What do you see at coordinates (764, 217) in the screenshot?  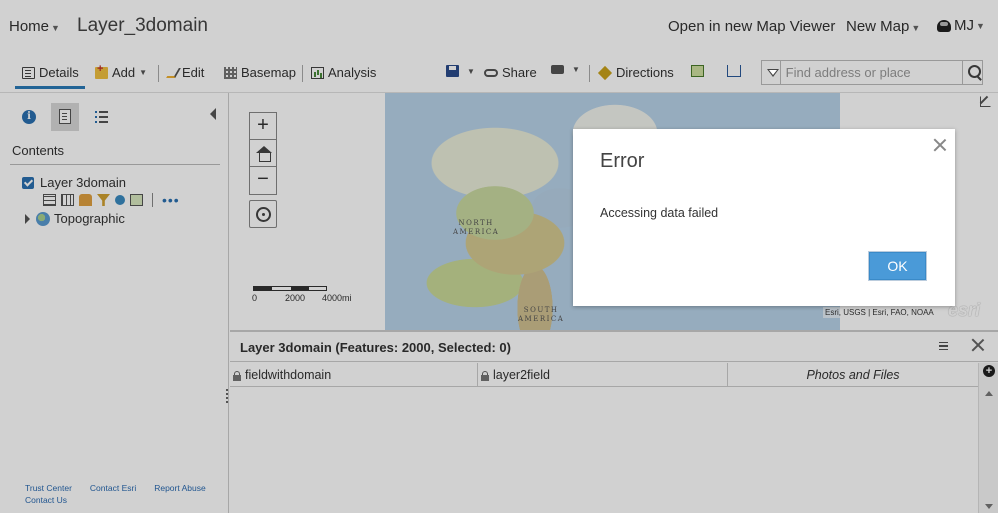 I see `error-dialog: Error Accessing data failed OK` at bounding box center [764, 217].